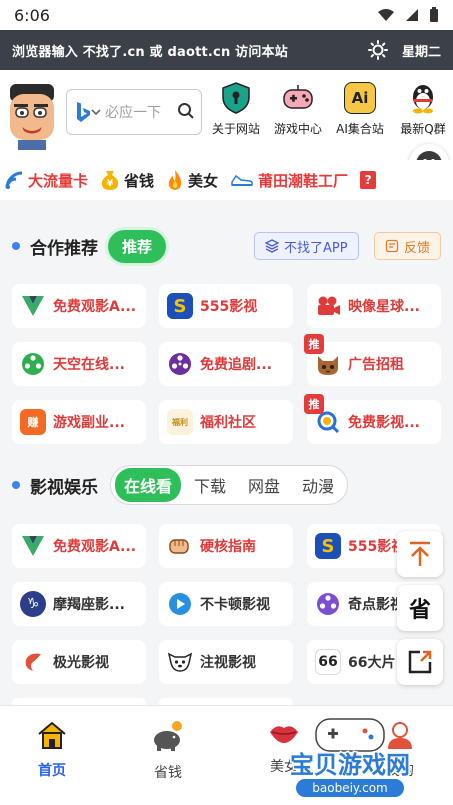 This screenshot has height=805, width=453. I want to click on search-box: 必应一下, so click(134, 112).